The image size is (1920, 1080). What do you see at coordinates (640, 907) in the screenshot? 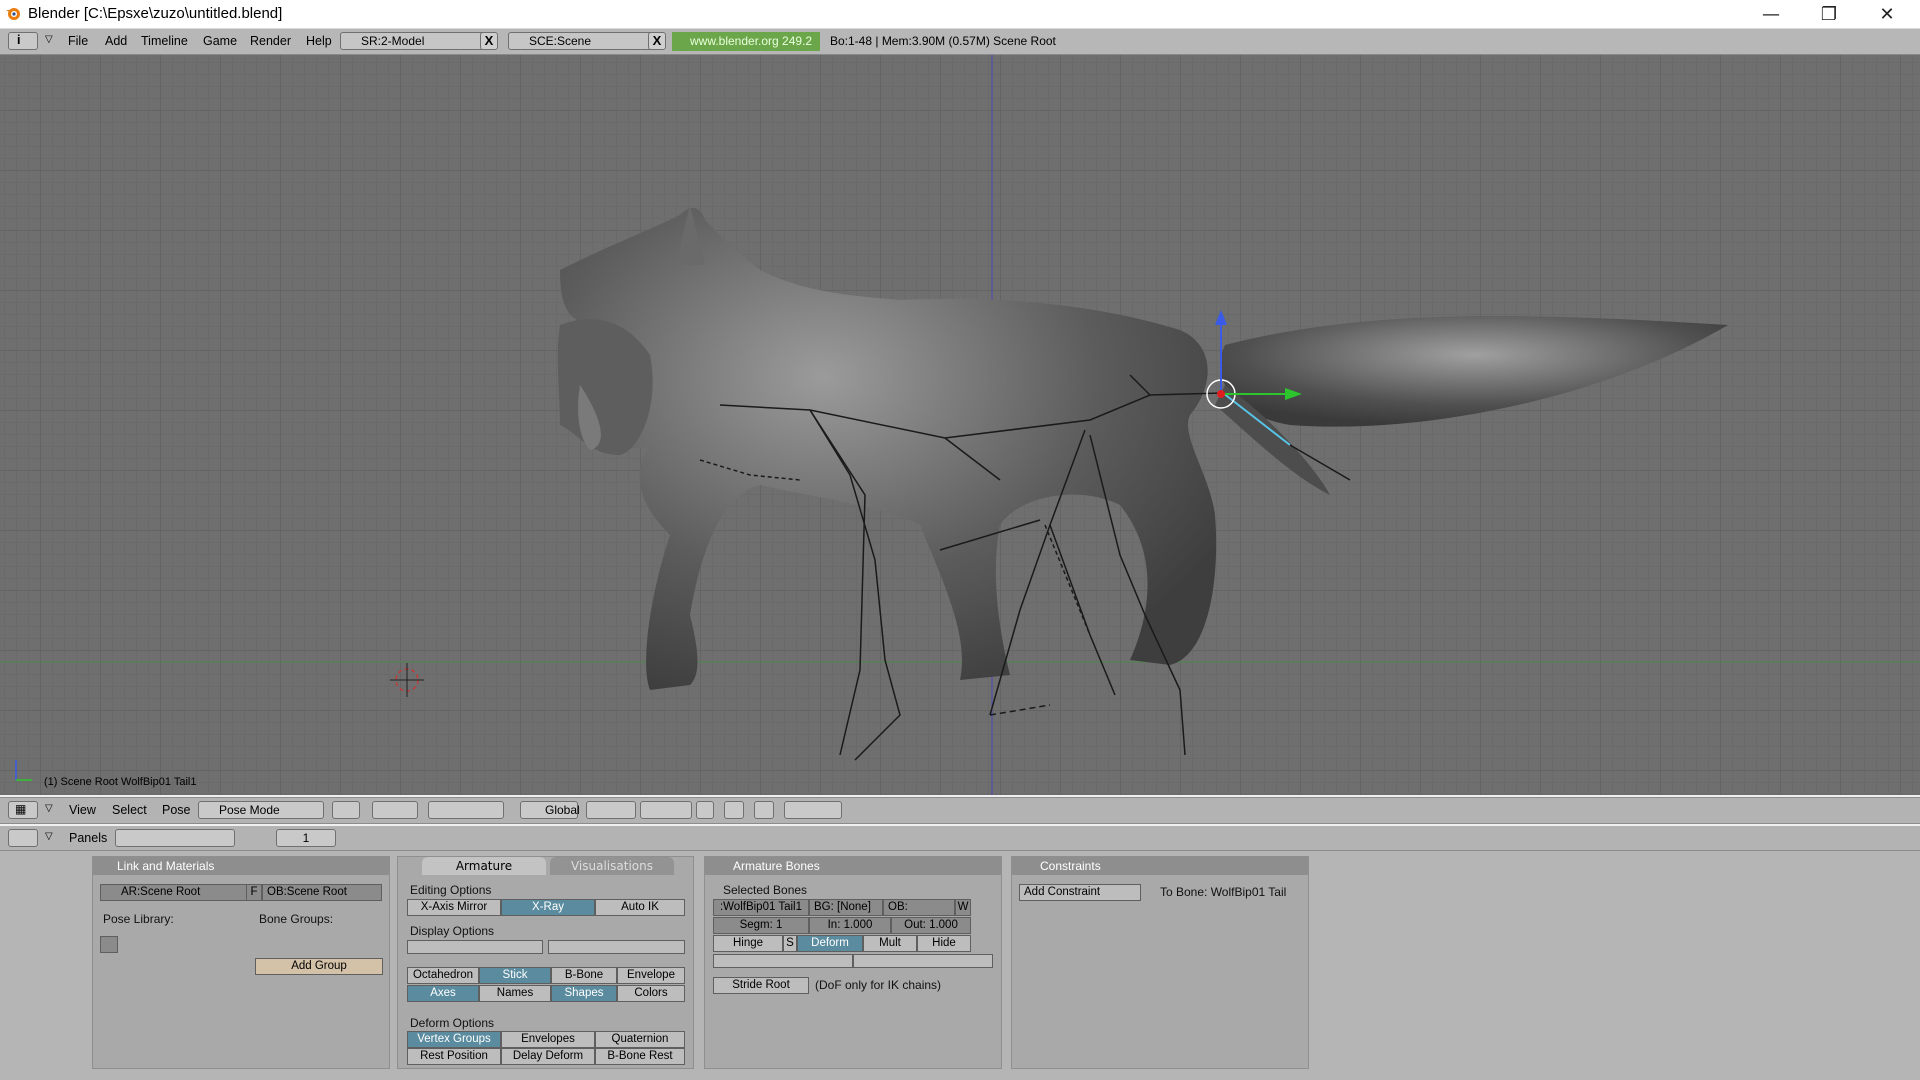
I see `auto-ik-button: Auto IK` at bounding box center [640, 907].